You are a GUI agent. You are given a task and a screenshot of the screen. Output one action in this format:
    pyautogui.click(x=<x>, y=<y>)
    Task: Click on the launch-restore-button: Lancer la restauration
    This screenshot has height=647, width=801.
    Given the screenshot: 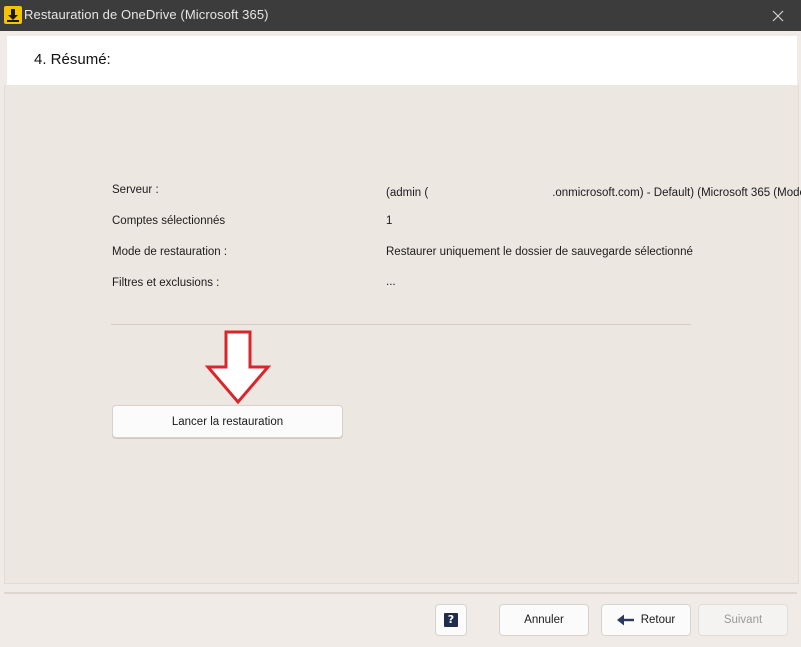 What is the action you would take?
    pyautogui.click(x=227, y=421)
    